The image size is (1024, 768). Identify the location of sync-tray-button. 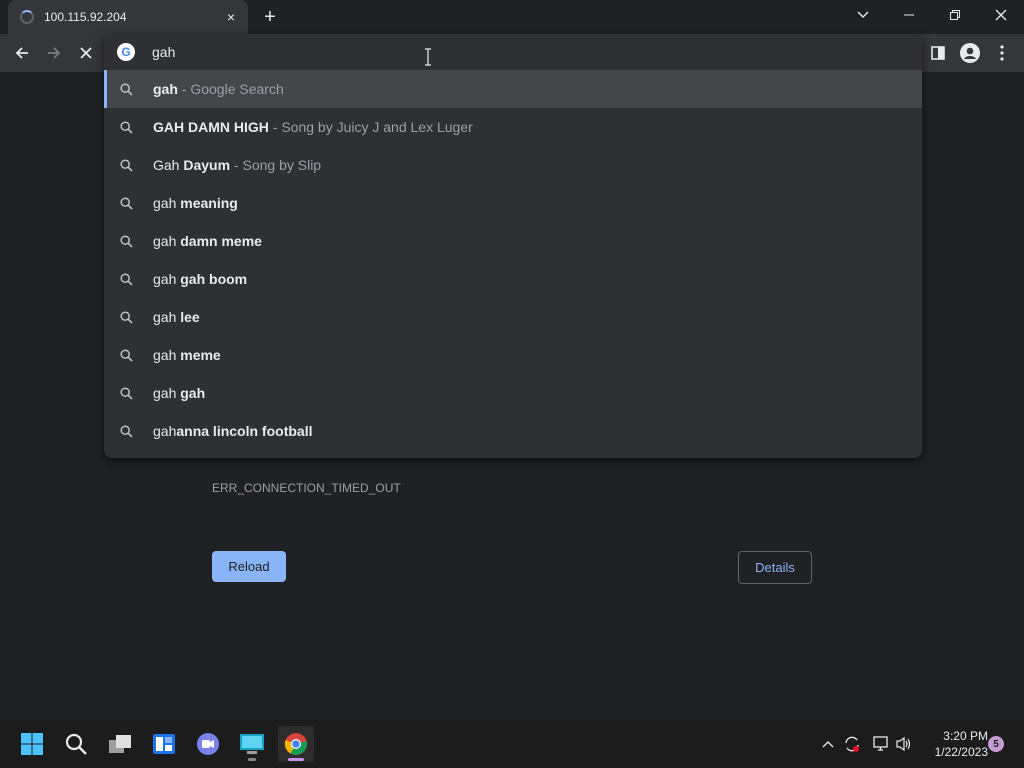
(852, 744).